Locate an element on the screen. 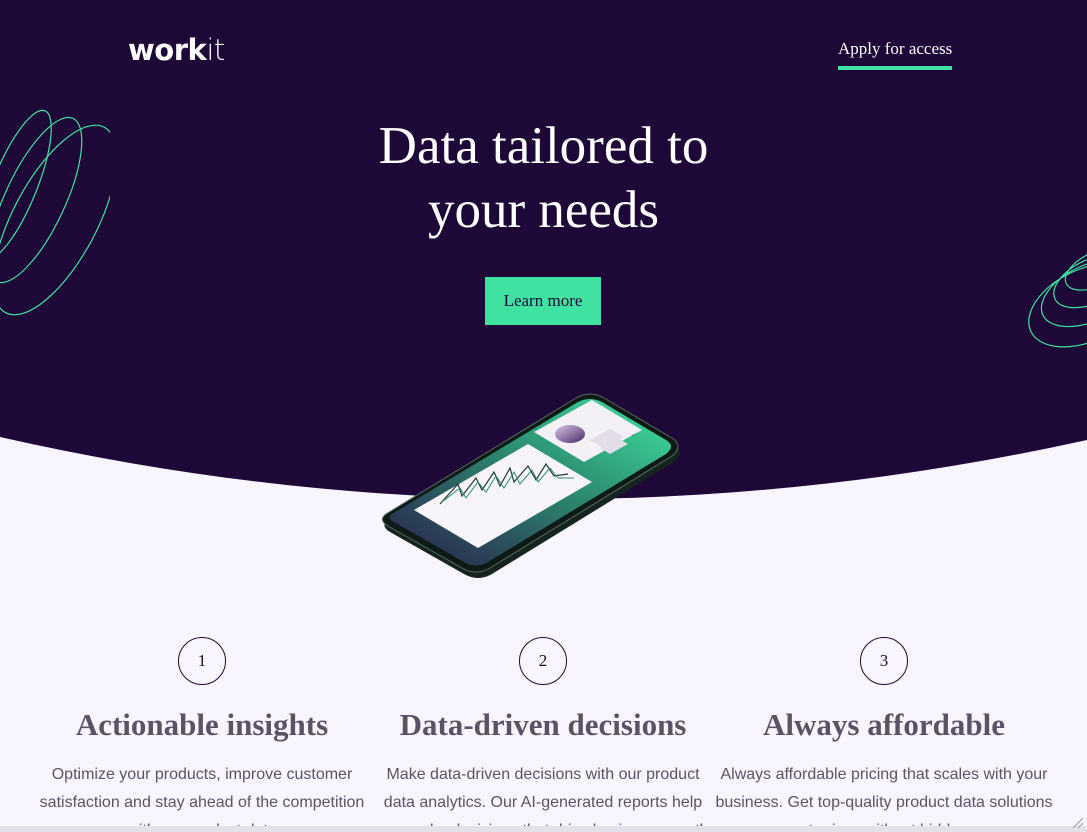 This screenshot has width=1087, height=832. learn-more-button: Learn more is located at coordinates (543, 301).